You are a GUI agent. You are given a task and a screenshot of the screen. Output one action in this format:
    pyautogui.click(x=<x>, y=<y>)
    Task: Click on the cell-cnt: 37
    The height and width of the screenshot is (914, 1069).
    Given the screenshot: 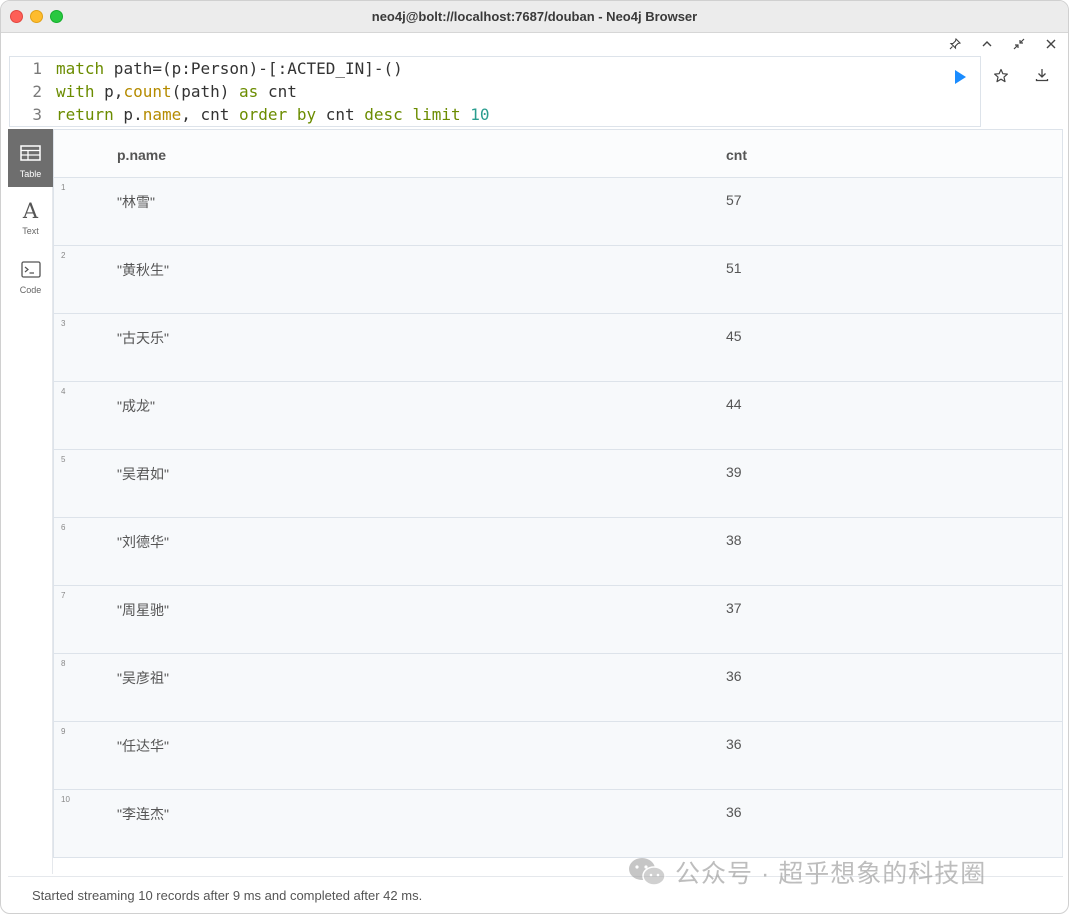 What is the action you would take?
    pyautogui.click(x=734, y=608)
    